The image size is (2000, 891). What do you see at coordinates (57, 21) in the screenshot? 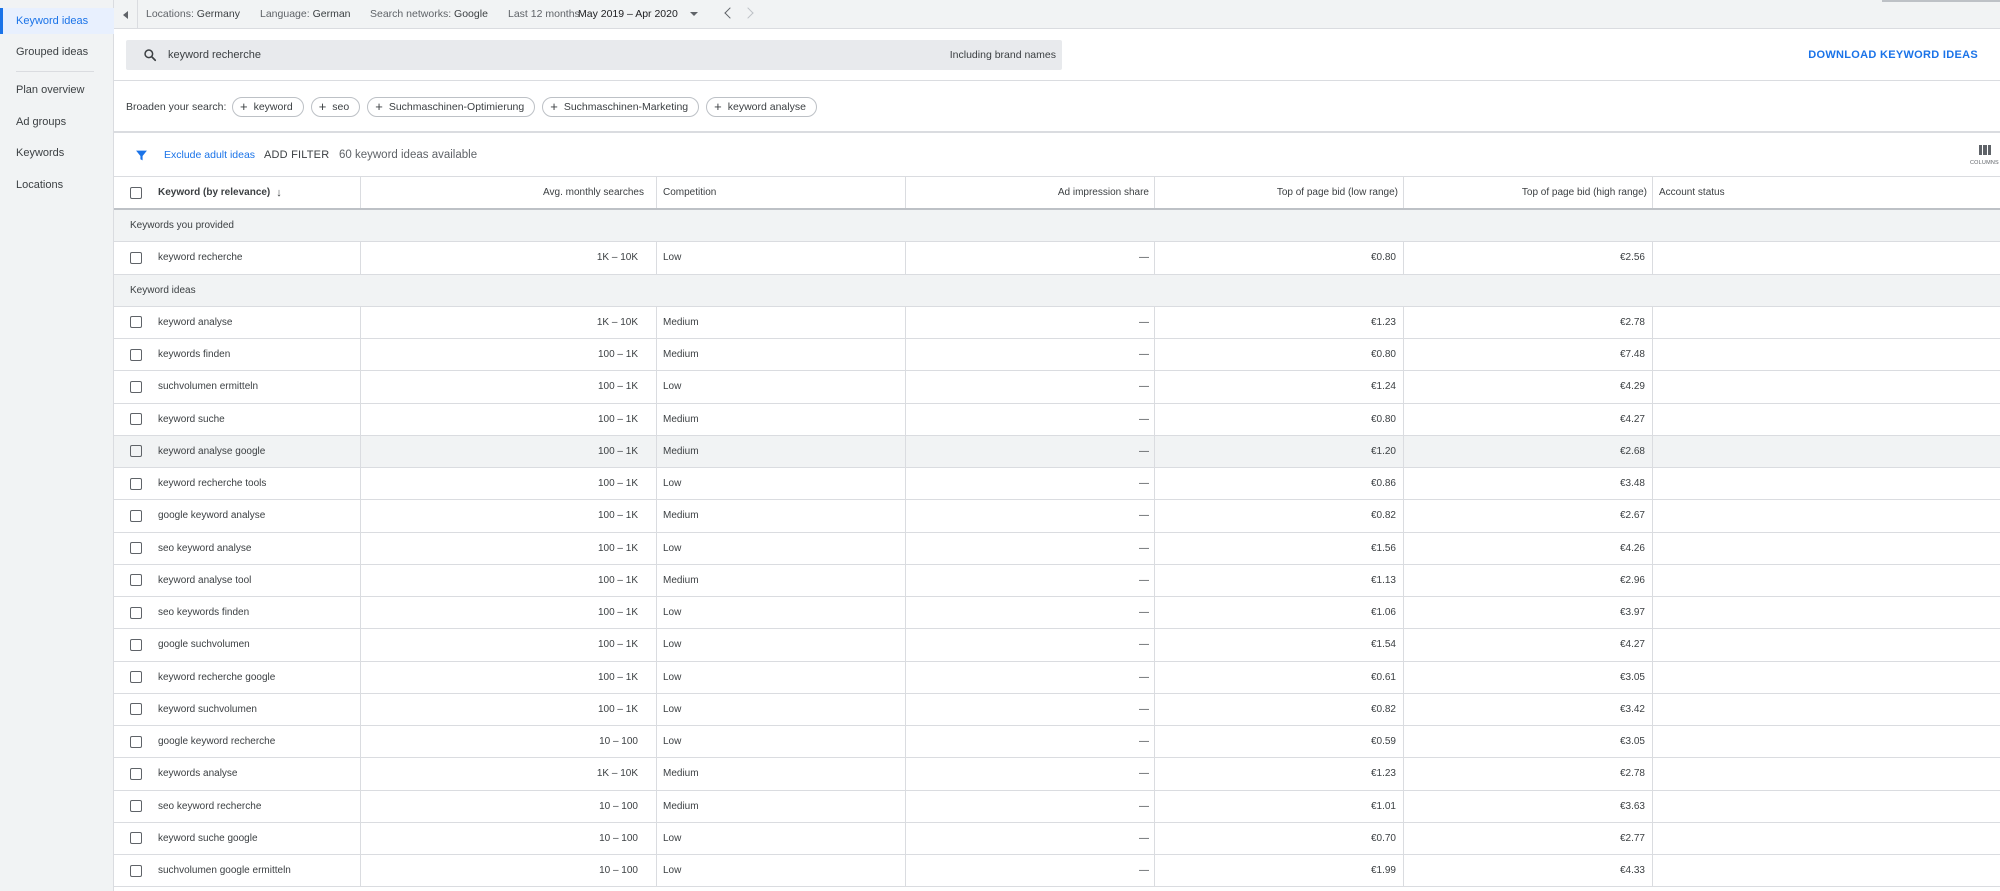
I see `sidebar-item-keyword-ideas: Keyword ideas` at bounding box center [57, 21].